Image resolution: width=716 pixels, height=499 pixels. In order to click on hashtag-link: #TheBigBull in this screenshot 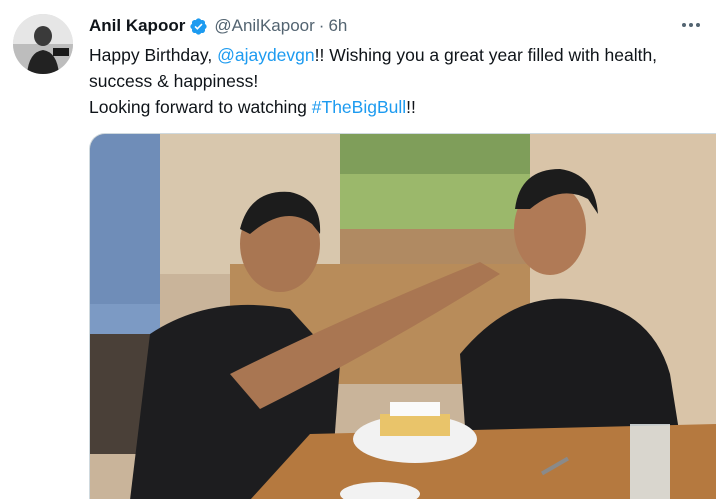, I will do `click(359, 107)`.